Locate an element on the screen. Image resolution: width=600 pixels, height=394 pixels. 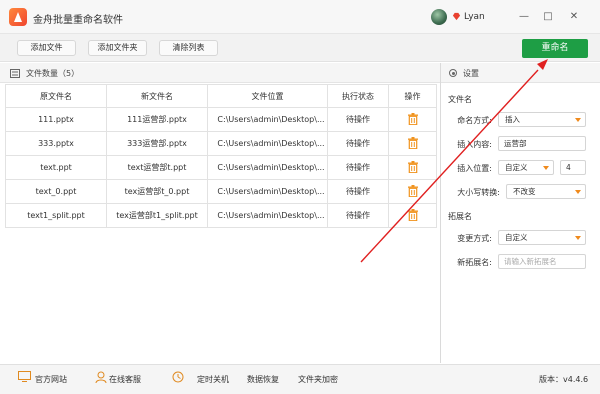
clear-list-button: 清除列表 is located at coordinates (188, 48).